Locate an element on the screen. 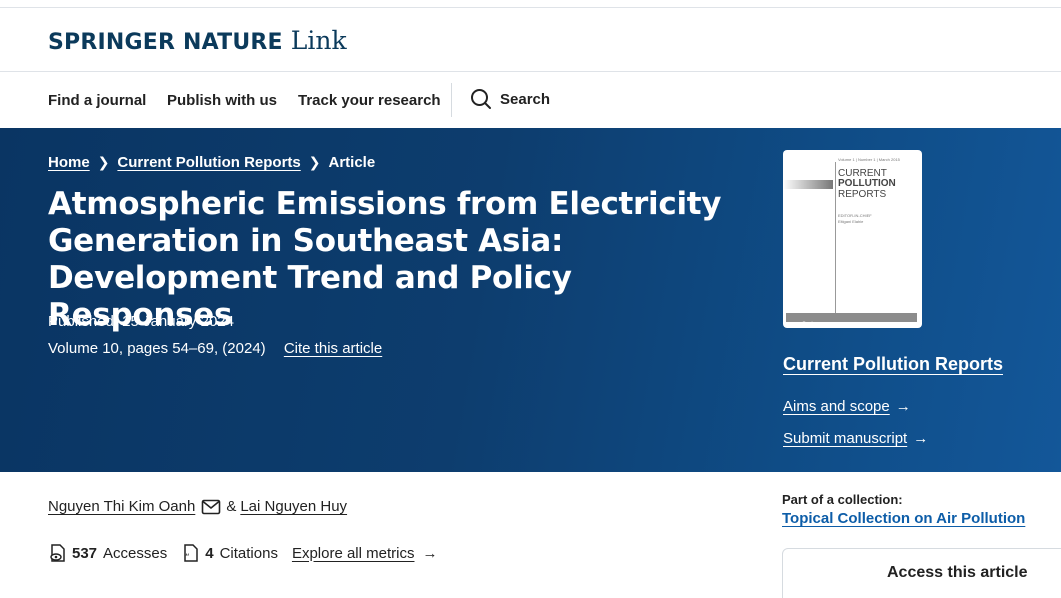  cover-editor-name: Eltigani Elahie is located at coordinates (851, 221).